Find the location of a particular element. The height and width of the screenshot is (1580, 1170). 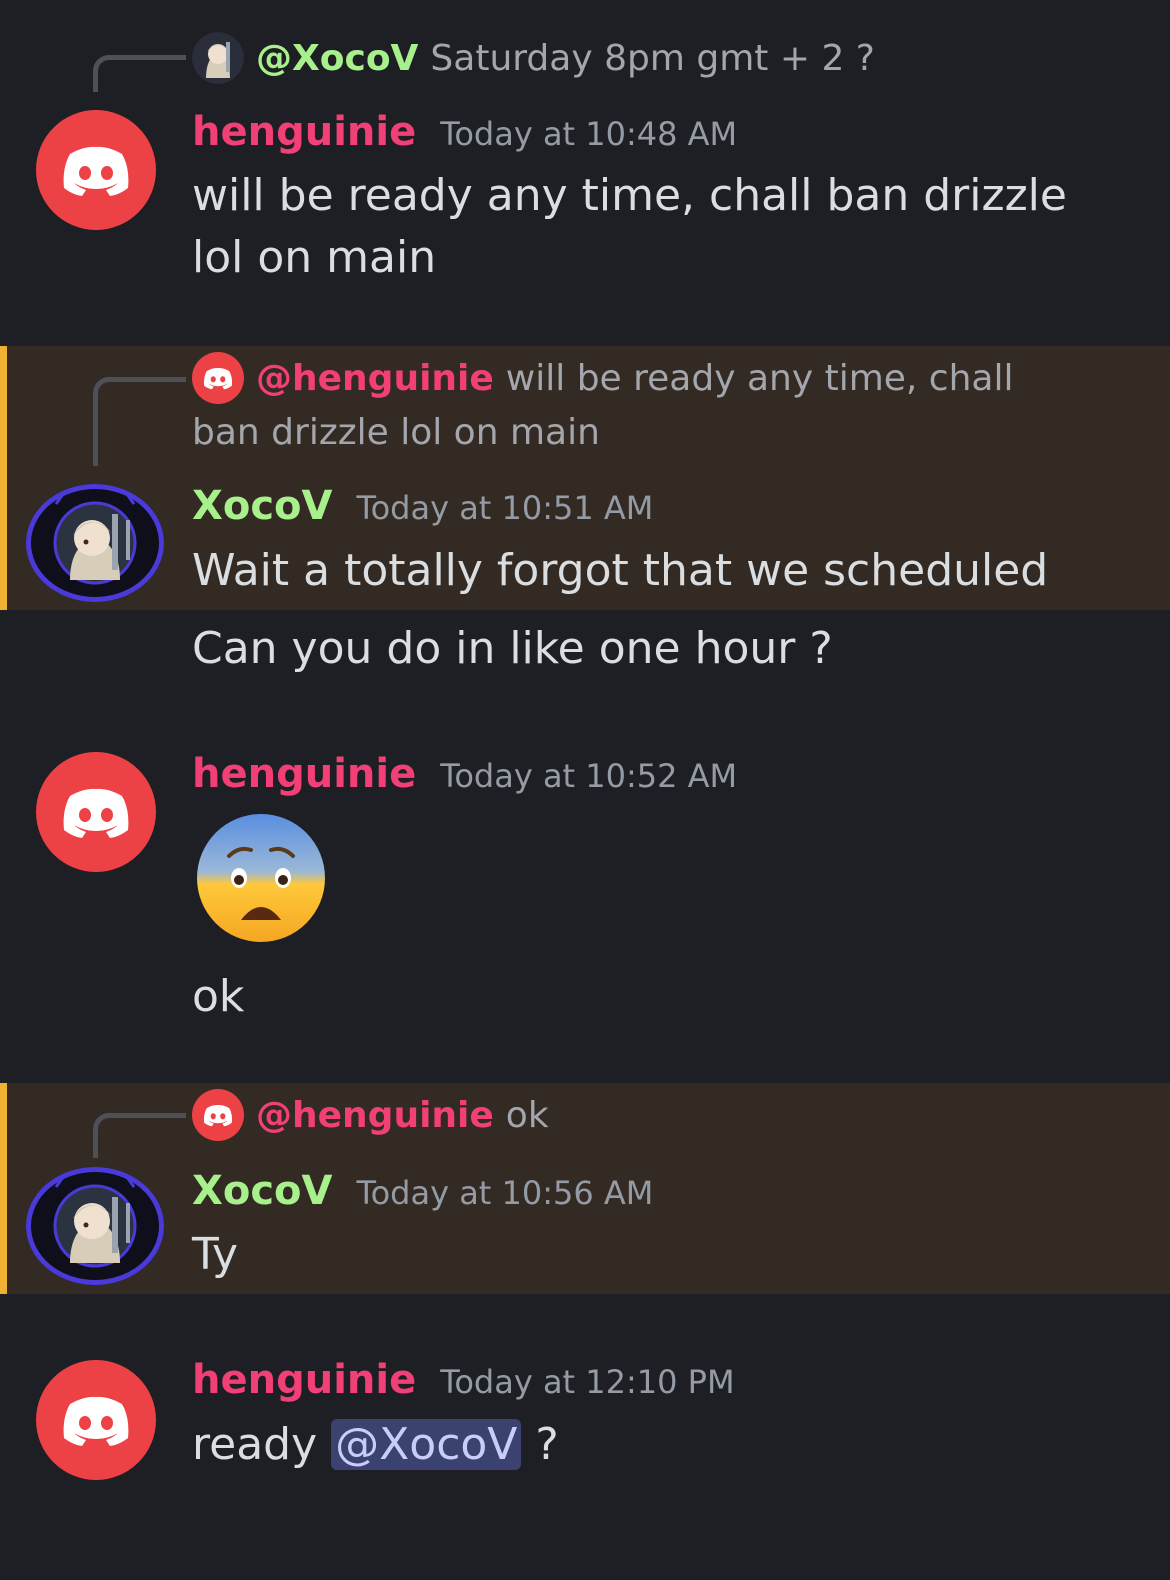

message-header: XocoV Today at 10:56 AM is located at coordinates (422, 1192).